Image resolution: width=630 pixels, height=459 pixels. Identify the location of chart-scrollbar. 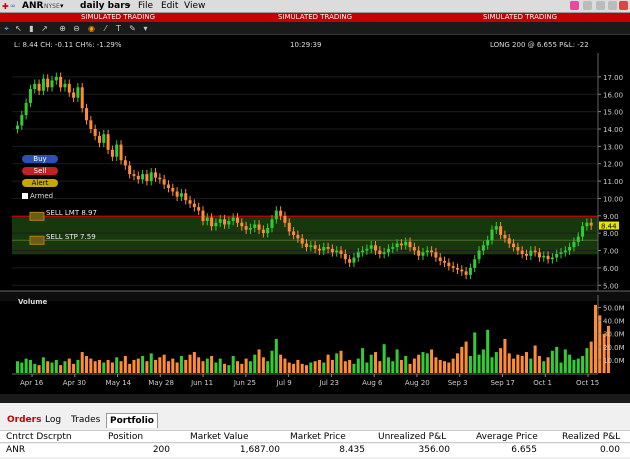
(315, 398).